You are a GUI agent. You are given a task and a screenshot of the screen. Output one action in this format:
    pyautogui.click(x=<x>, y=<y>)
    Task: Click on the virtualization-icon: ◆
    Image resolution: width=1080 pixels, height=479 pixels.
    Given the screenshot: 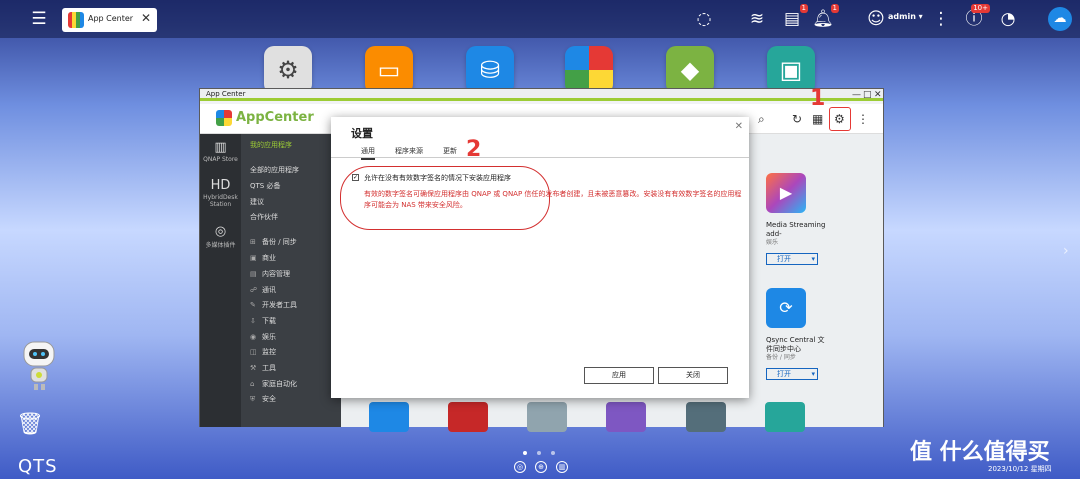 What is the action you would take?
    pyautogui.click(x=690, y=70)
    